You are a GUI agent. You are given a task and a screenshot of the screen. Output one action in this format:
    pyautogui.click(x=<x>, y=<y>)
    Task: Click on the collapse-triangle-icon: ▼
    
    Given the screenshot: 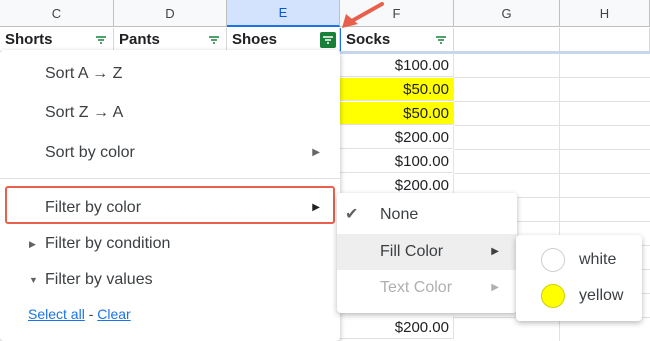 What is the action you would take?
    pyautogui.click(x=33, y=280)
    